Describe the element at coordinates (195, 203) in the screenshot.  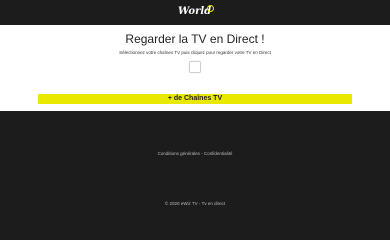
I see `copyright-text: © 2020 eWiz TV - Tv en direct` at that location.